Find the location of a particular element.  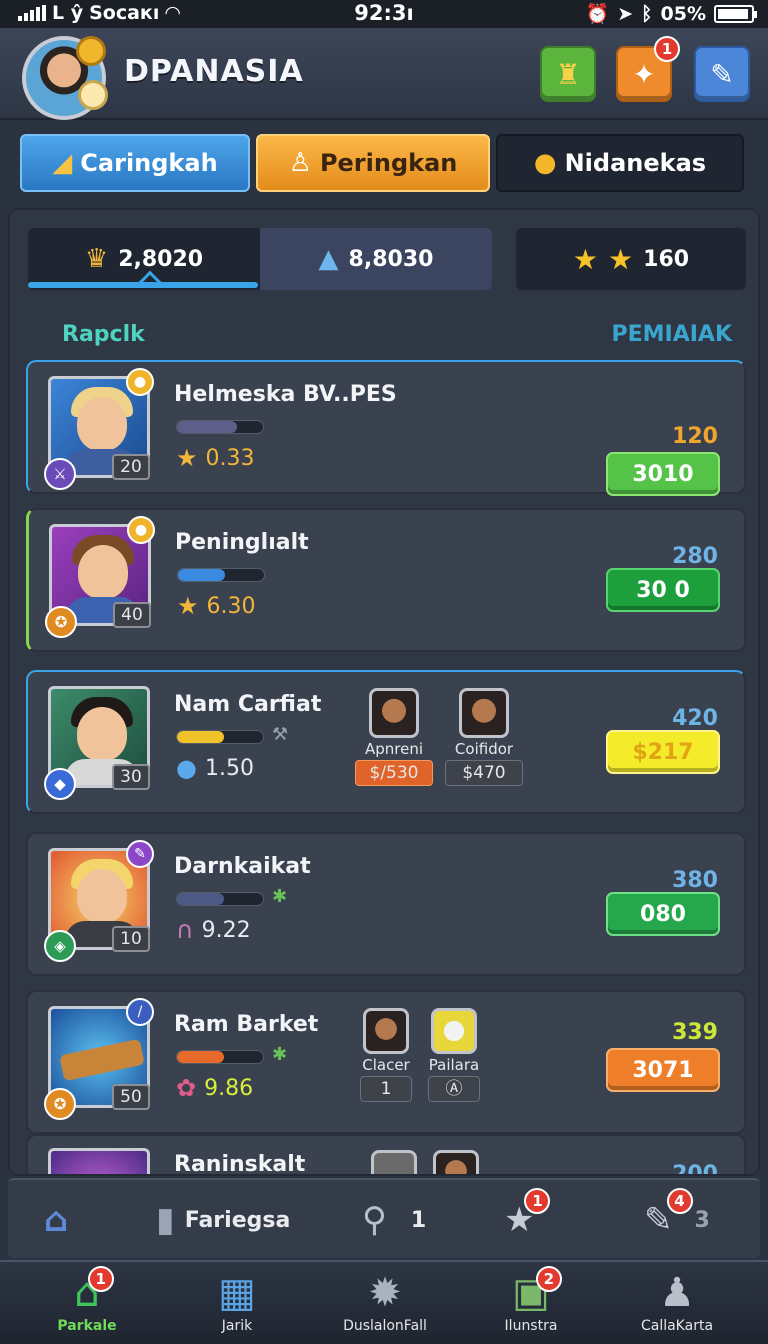

nav-ilunstra: ▣ 2 Ilunstra is located at coordinates (531, 1300).